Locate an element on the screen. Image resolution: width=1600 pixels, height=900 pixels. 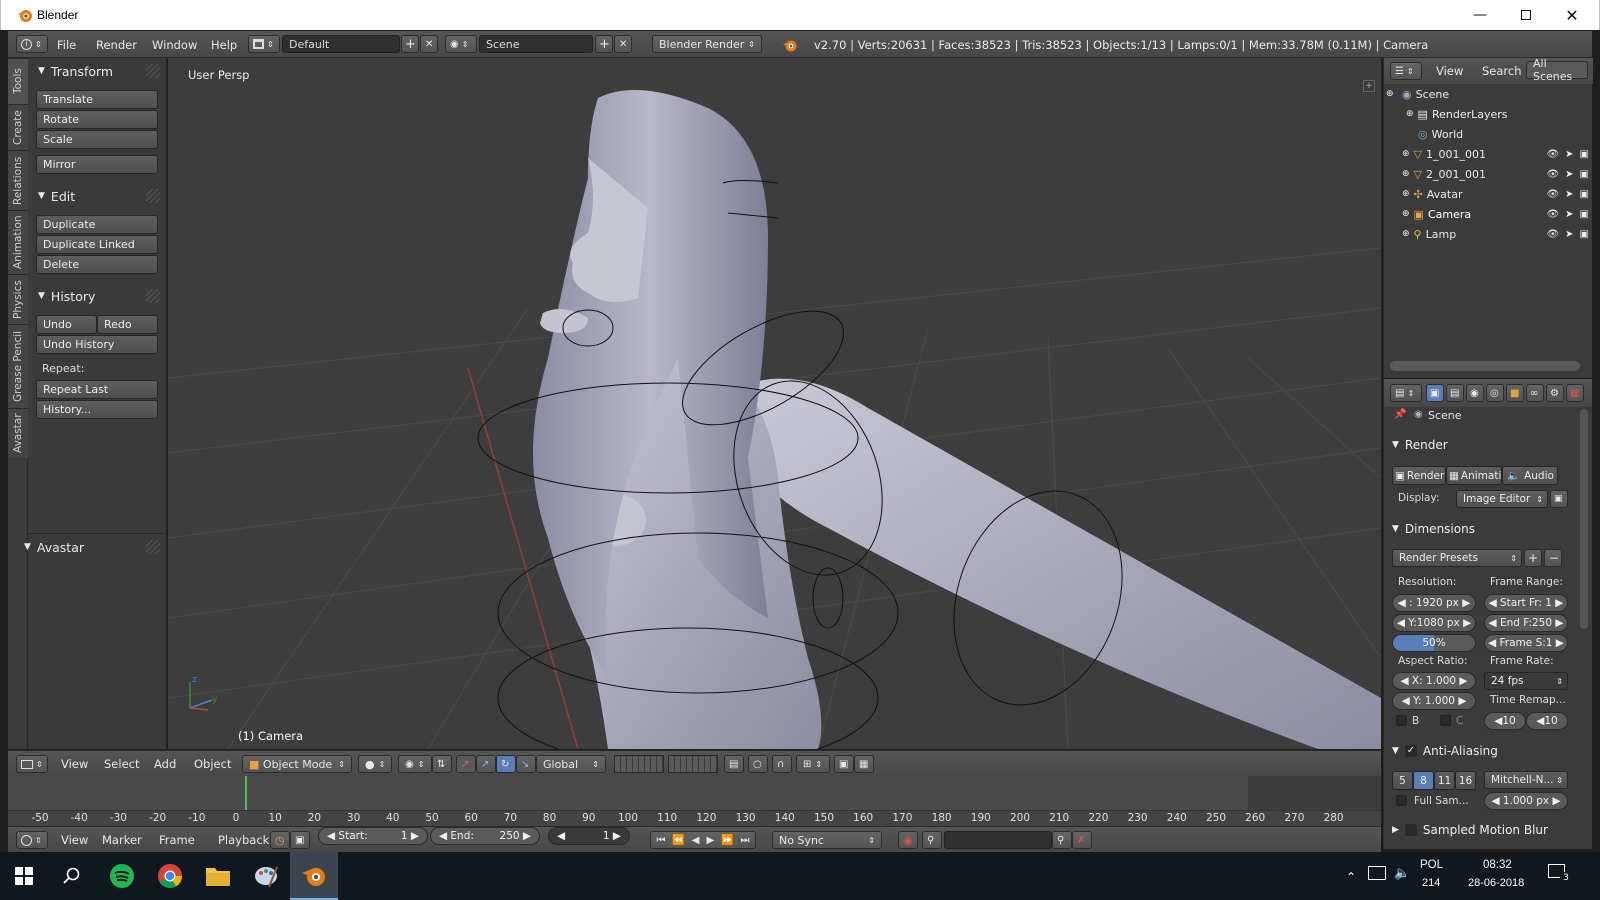
delete-button: Delete is located at coordinates (97, 264).